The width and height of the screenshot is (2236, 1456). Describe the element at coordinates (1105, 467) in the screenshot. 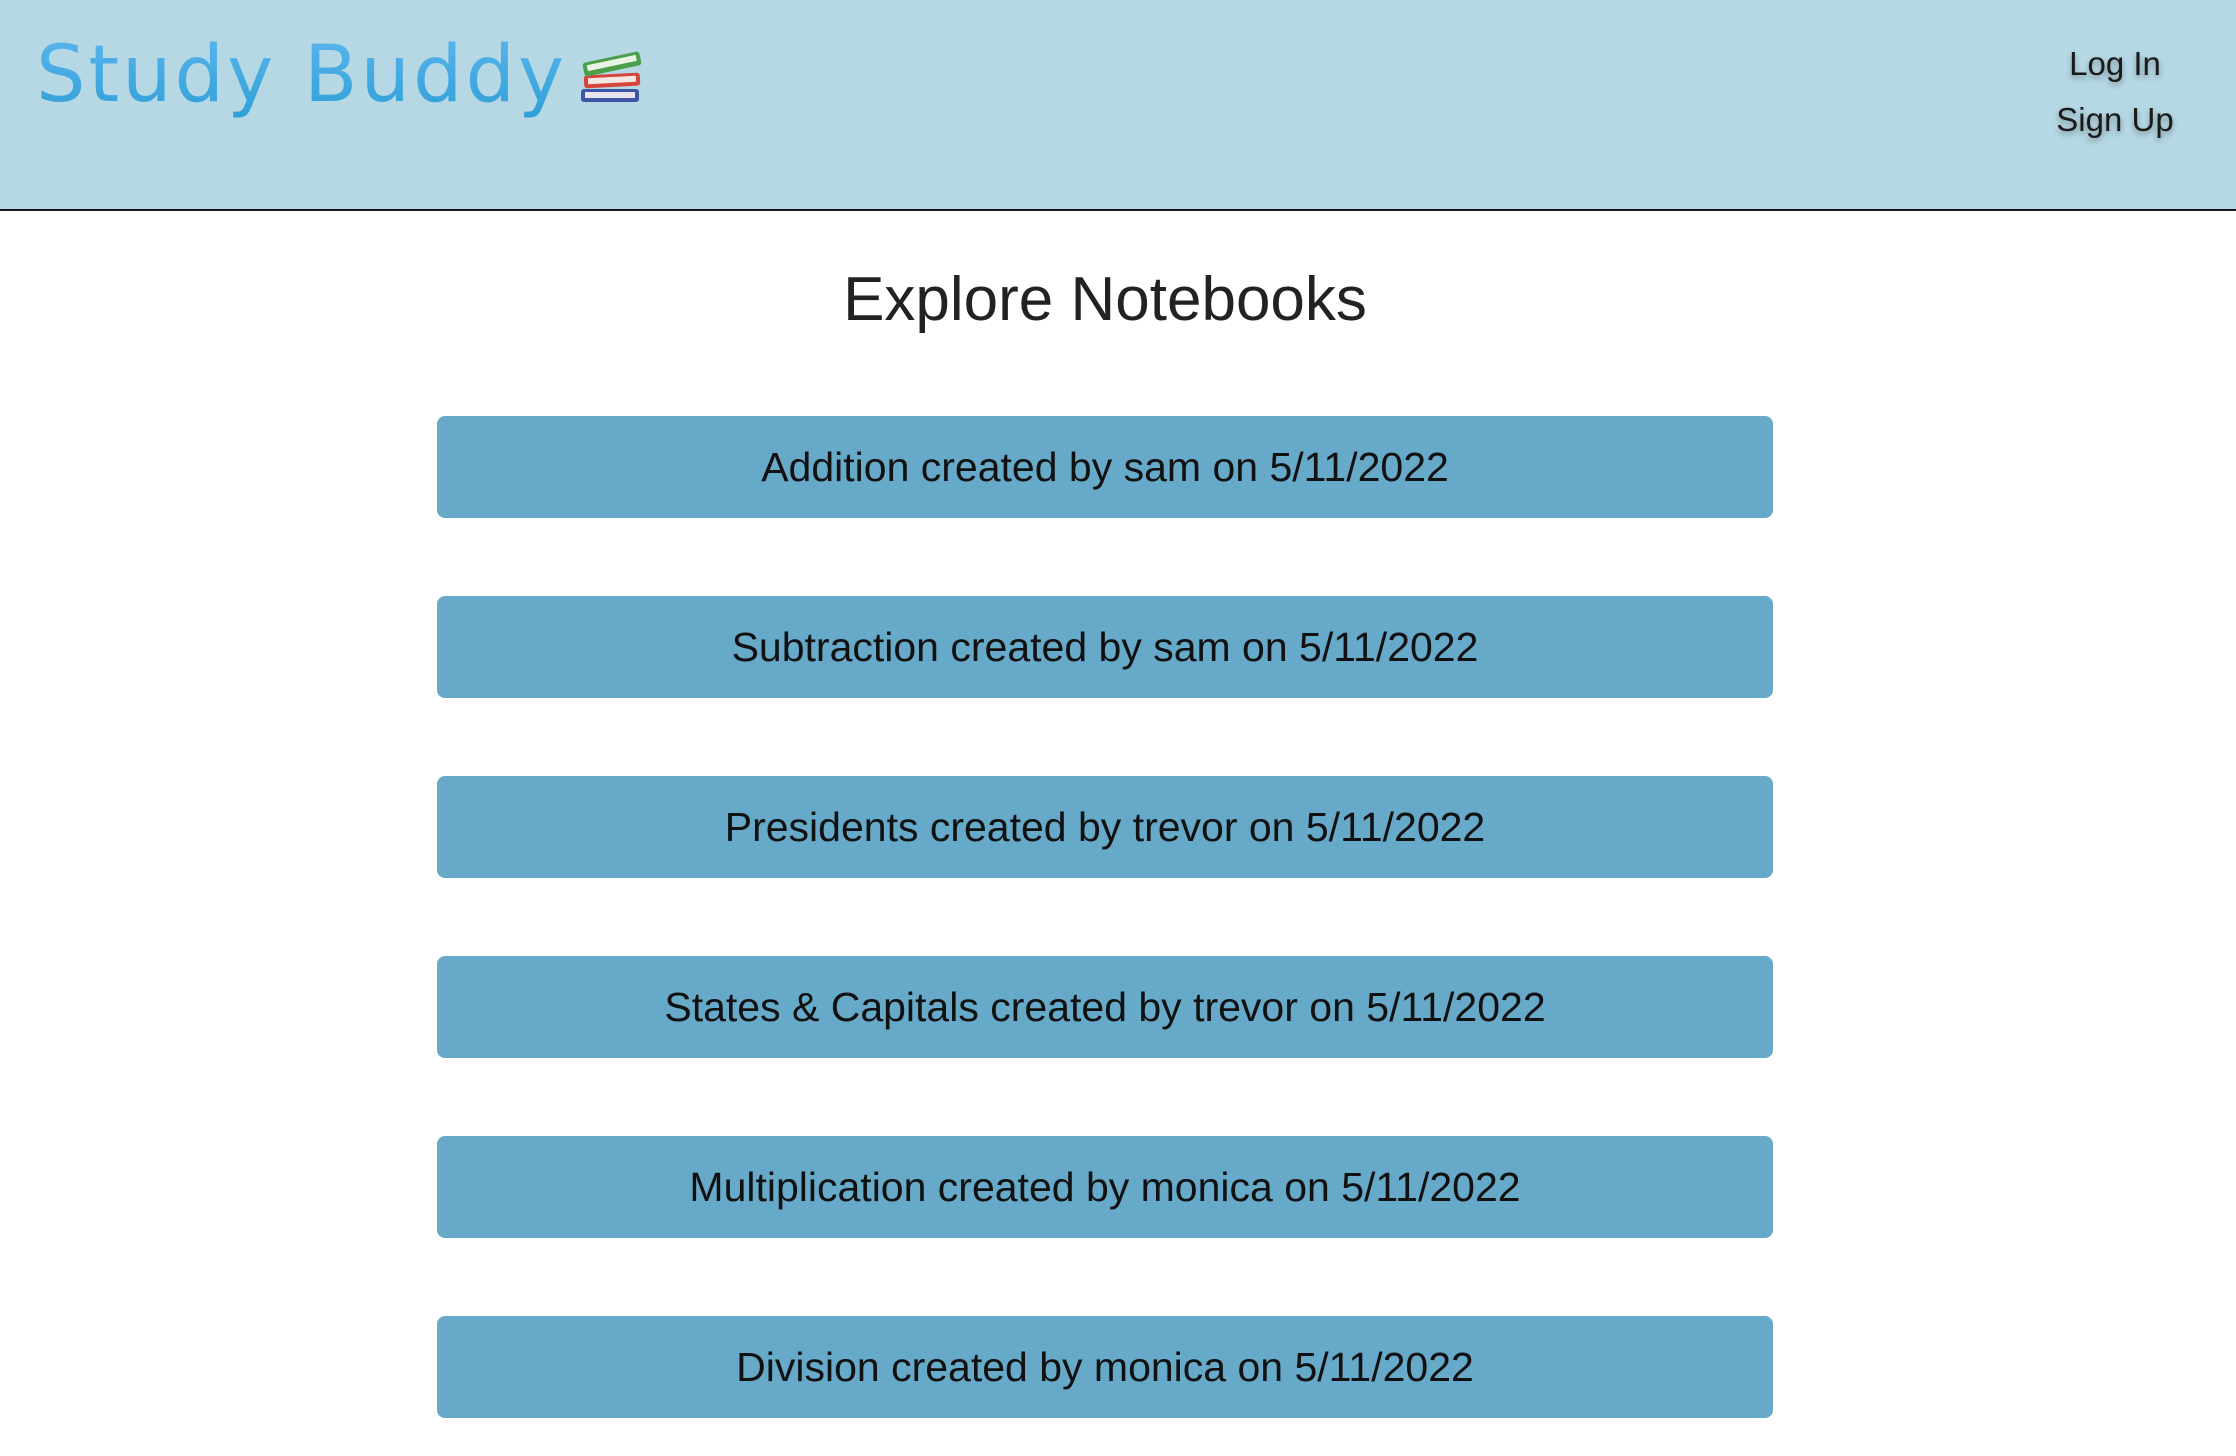

I see `notebook-item-addition: Addition created by sam on 5/11/2022` at that location.